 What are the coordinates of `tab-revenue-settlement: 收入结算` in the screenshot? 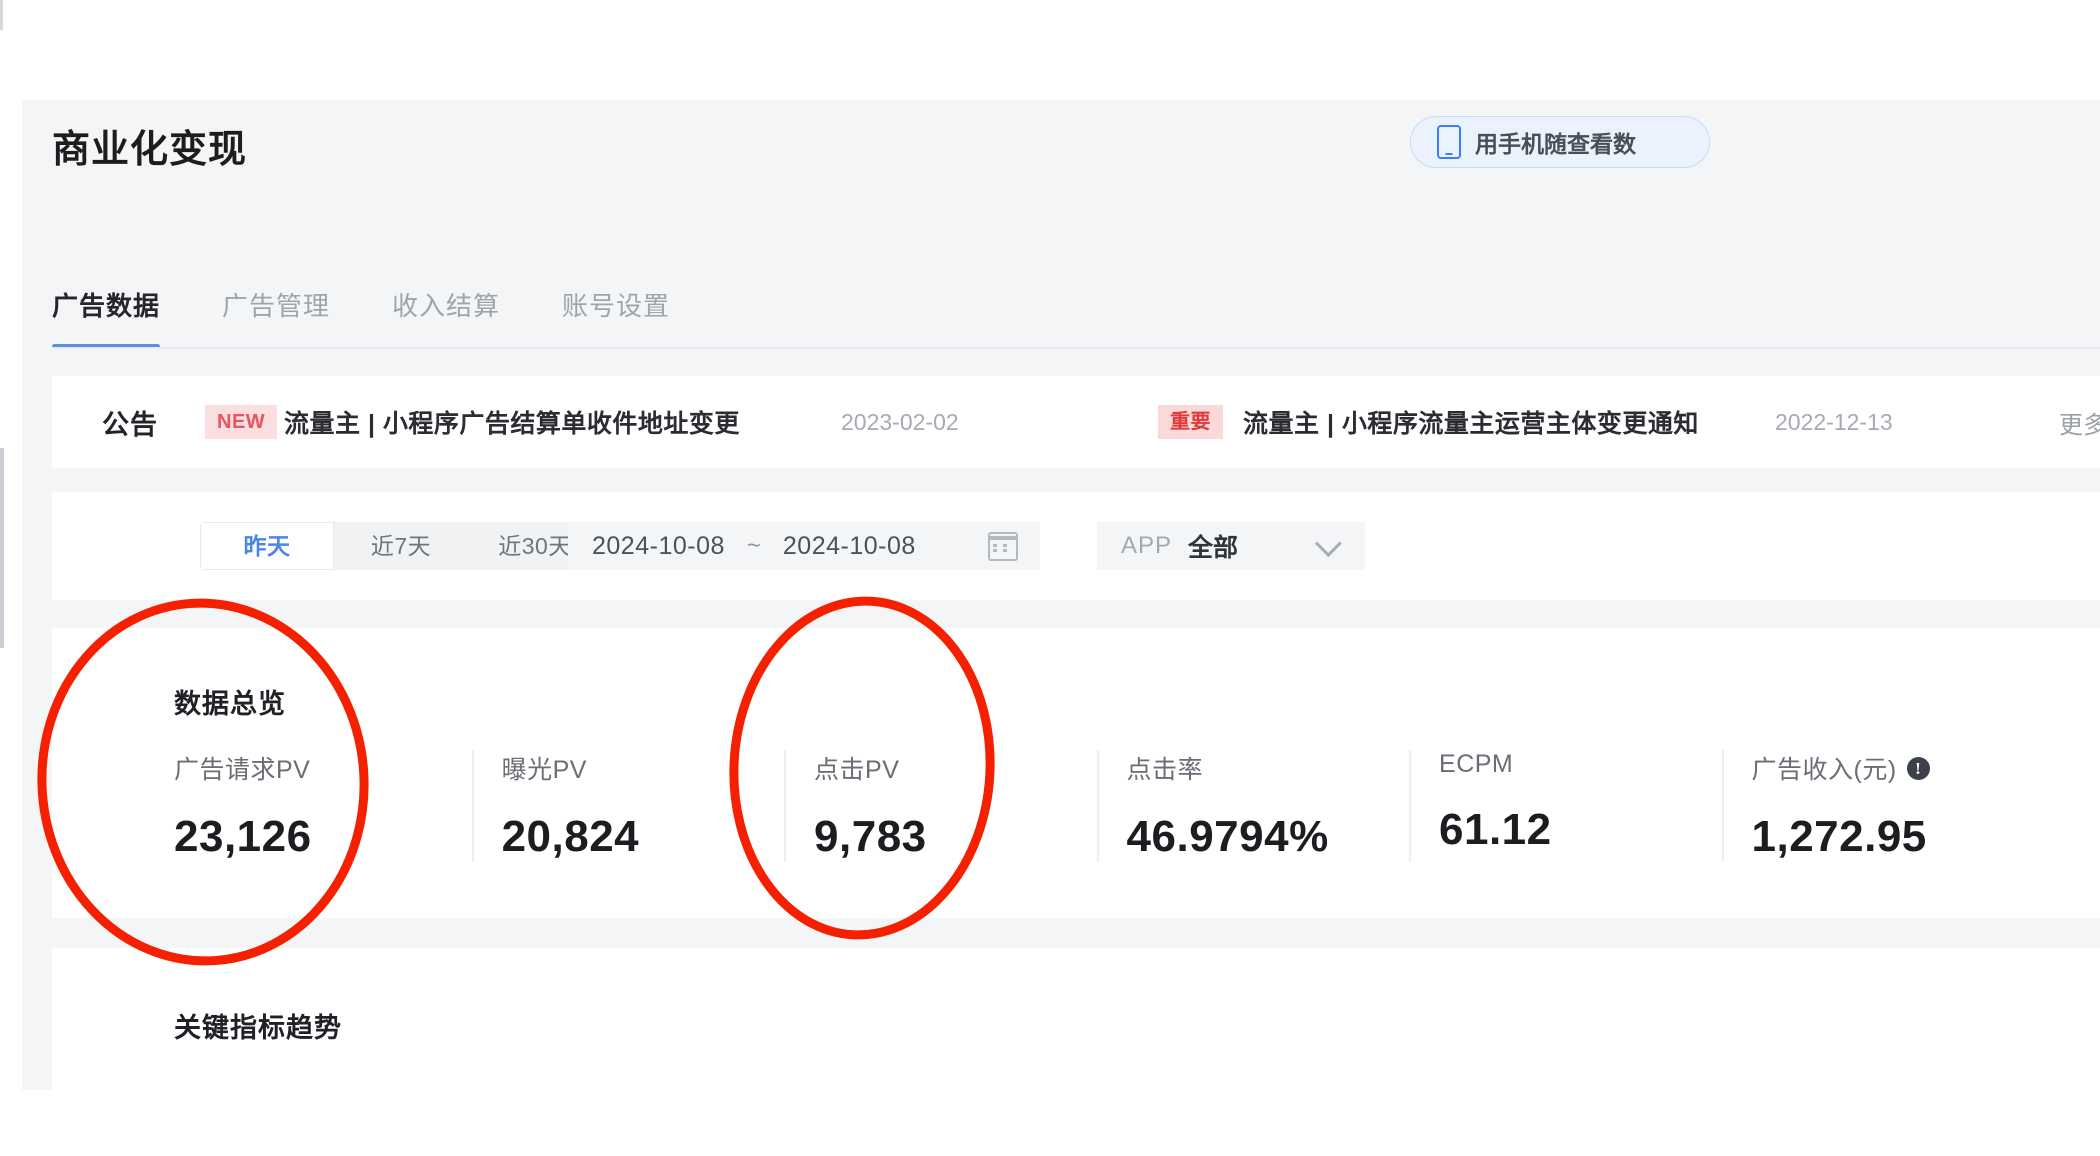 It's located at (446, 317).